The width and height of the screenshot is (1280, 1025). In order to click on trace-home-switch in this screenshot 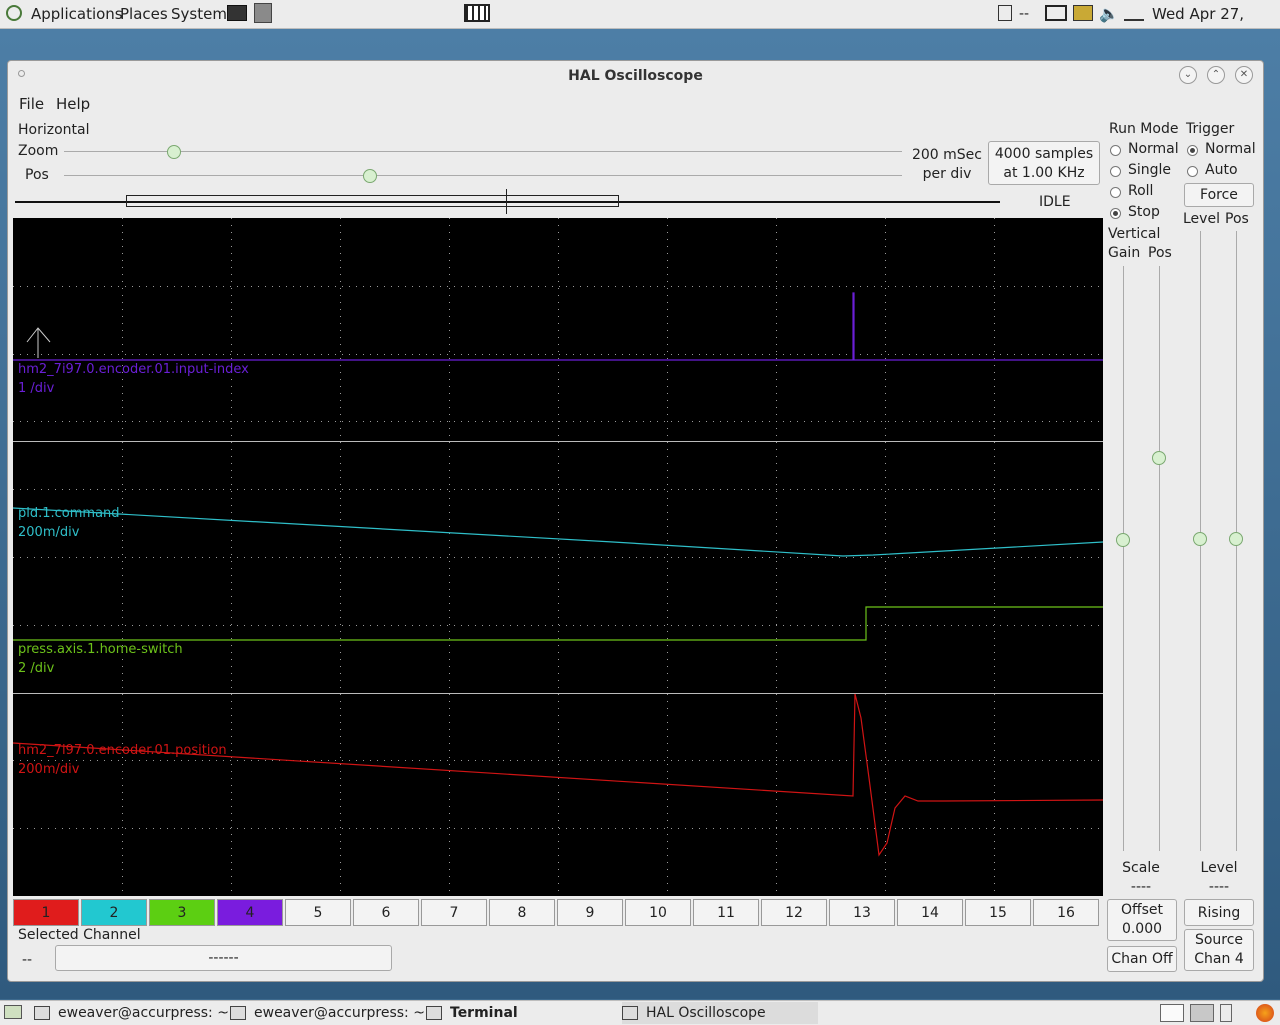, I will do `click(558, 623)`.